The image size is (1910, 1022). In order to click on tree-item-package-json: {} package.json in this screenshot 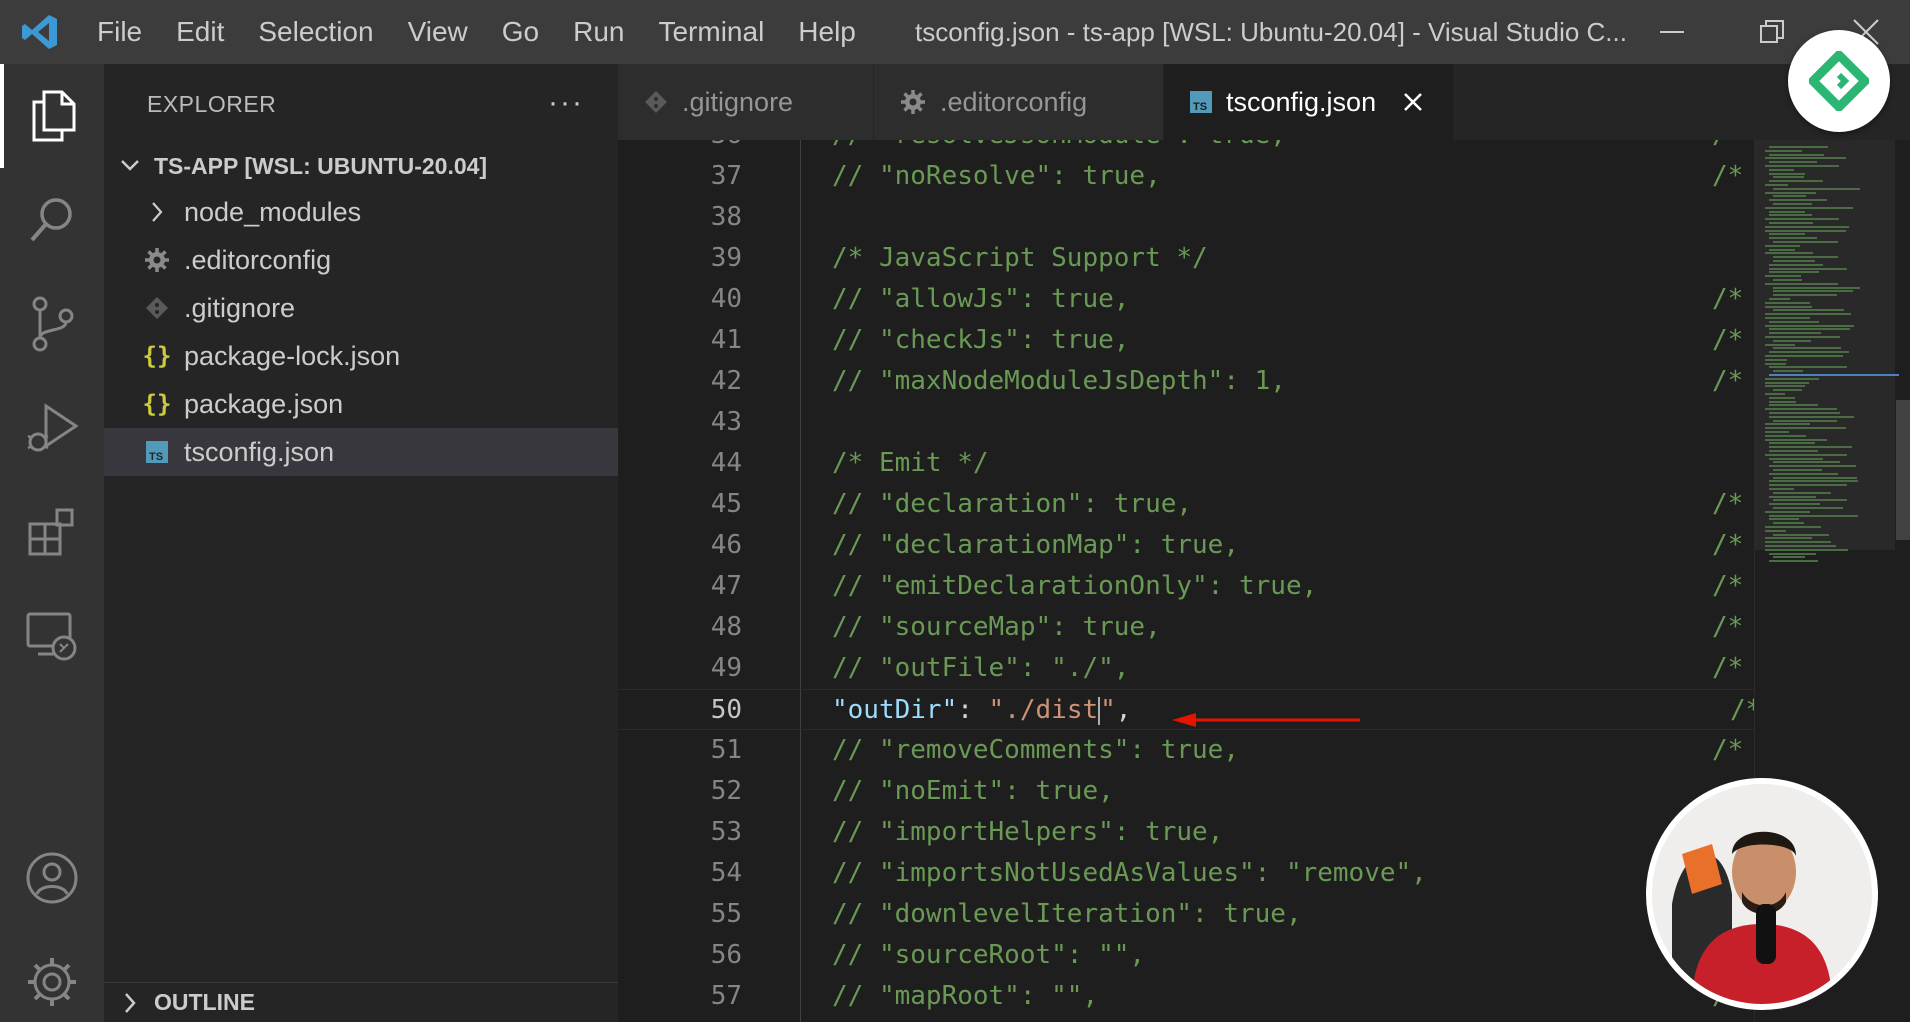, I will do `click(361, 404)`.